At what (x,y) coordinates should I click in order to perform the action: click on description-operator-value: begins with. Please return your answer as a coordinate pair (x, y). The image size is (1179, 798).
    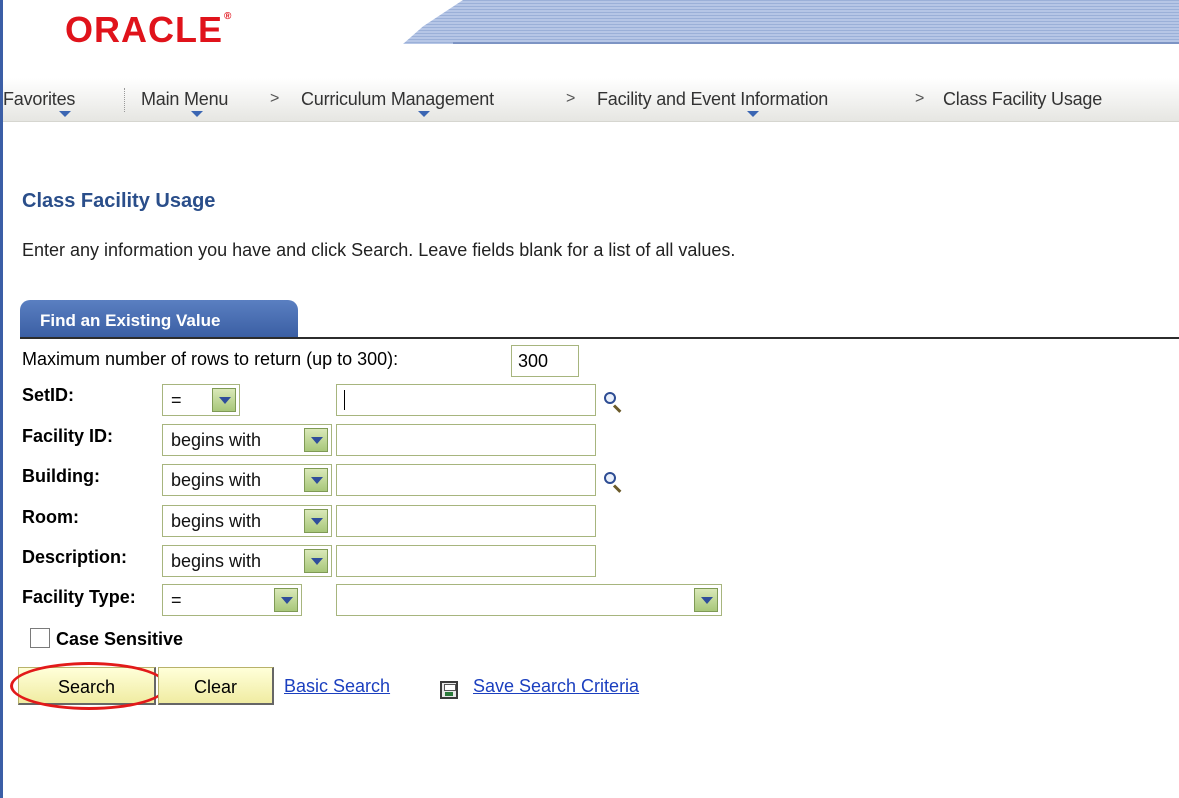
    Looking at the image, I should click on (216, 561).